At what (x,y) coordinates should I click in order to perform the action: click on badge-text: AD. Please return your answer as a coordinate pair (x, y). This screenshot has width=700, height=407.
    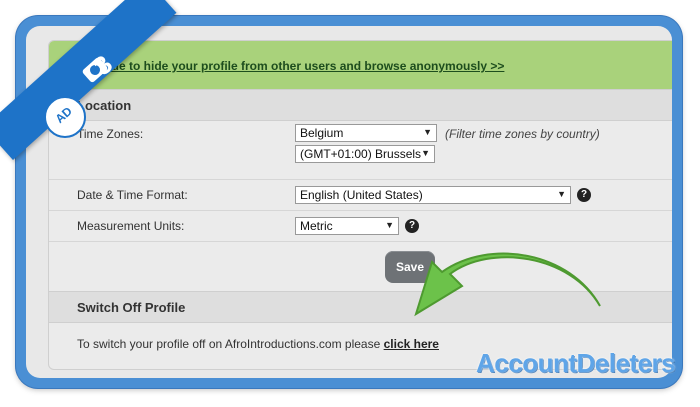
    Looking at the image, I should click on (63, 115).